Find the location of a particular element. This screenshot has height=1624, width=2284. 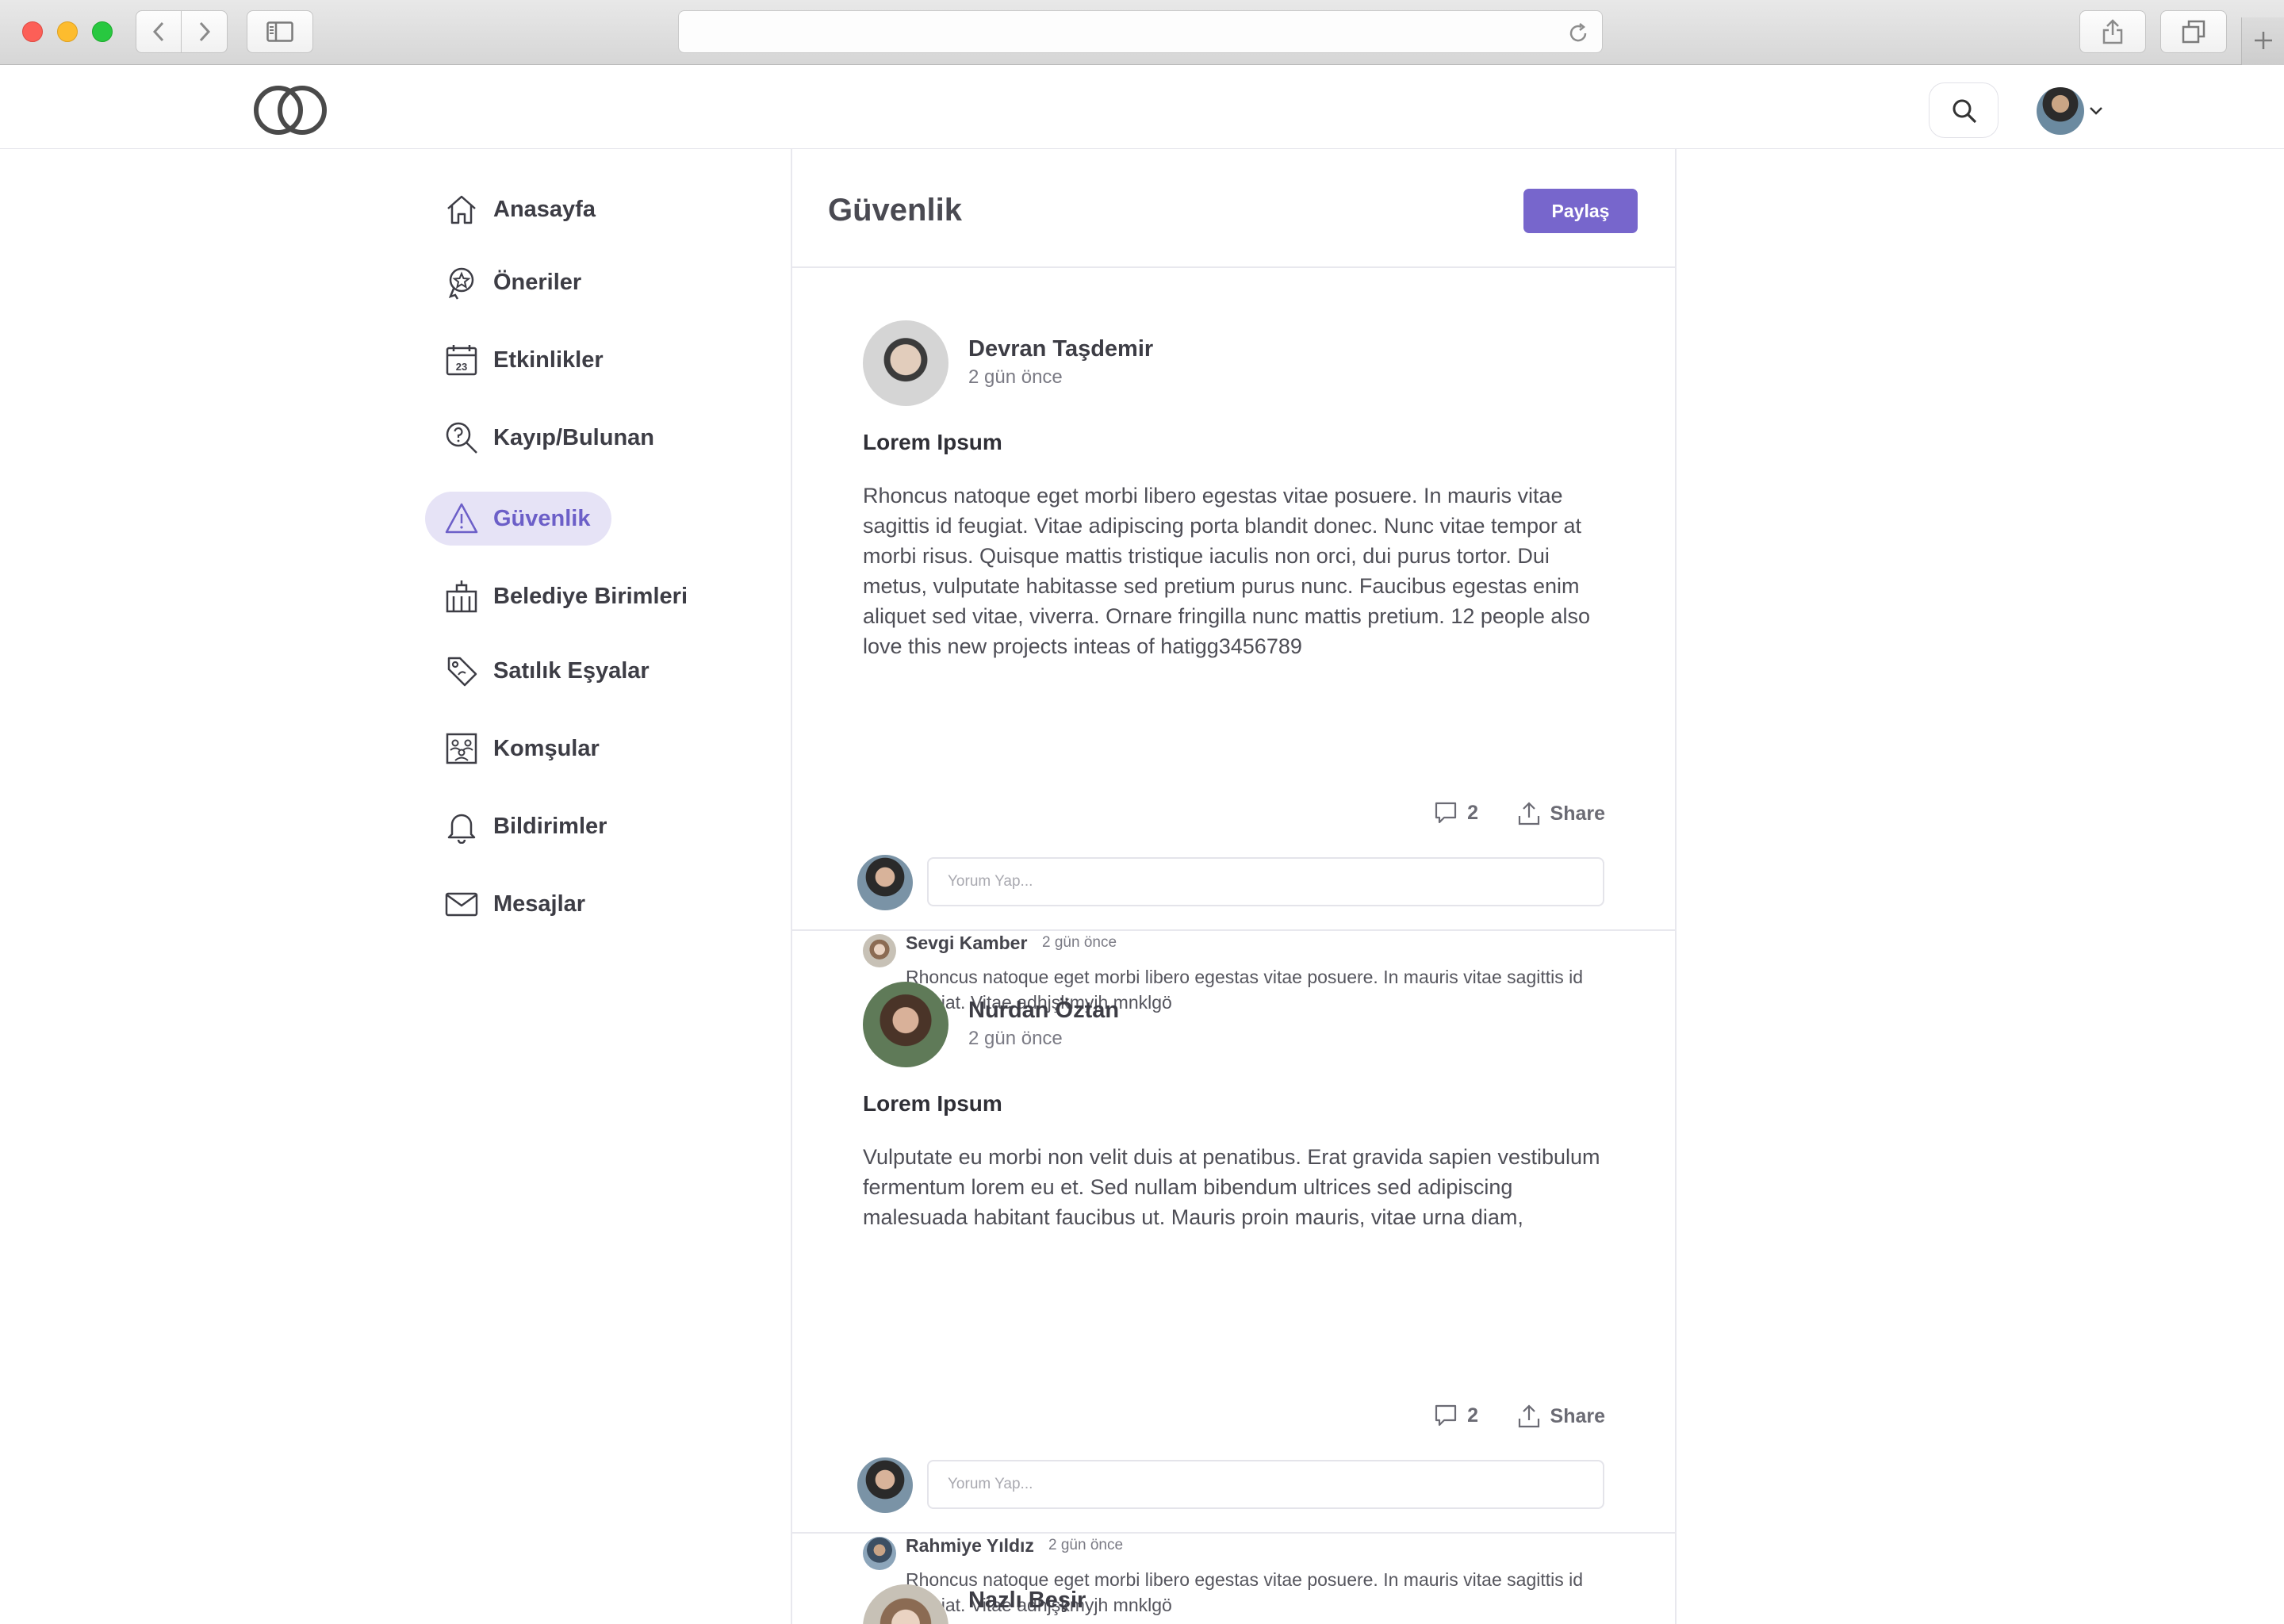

sidebar-item-mesajlar: Mesajlar is located at coordinates (515, 904).